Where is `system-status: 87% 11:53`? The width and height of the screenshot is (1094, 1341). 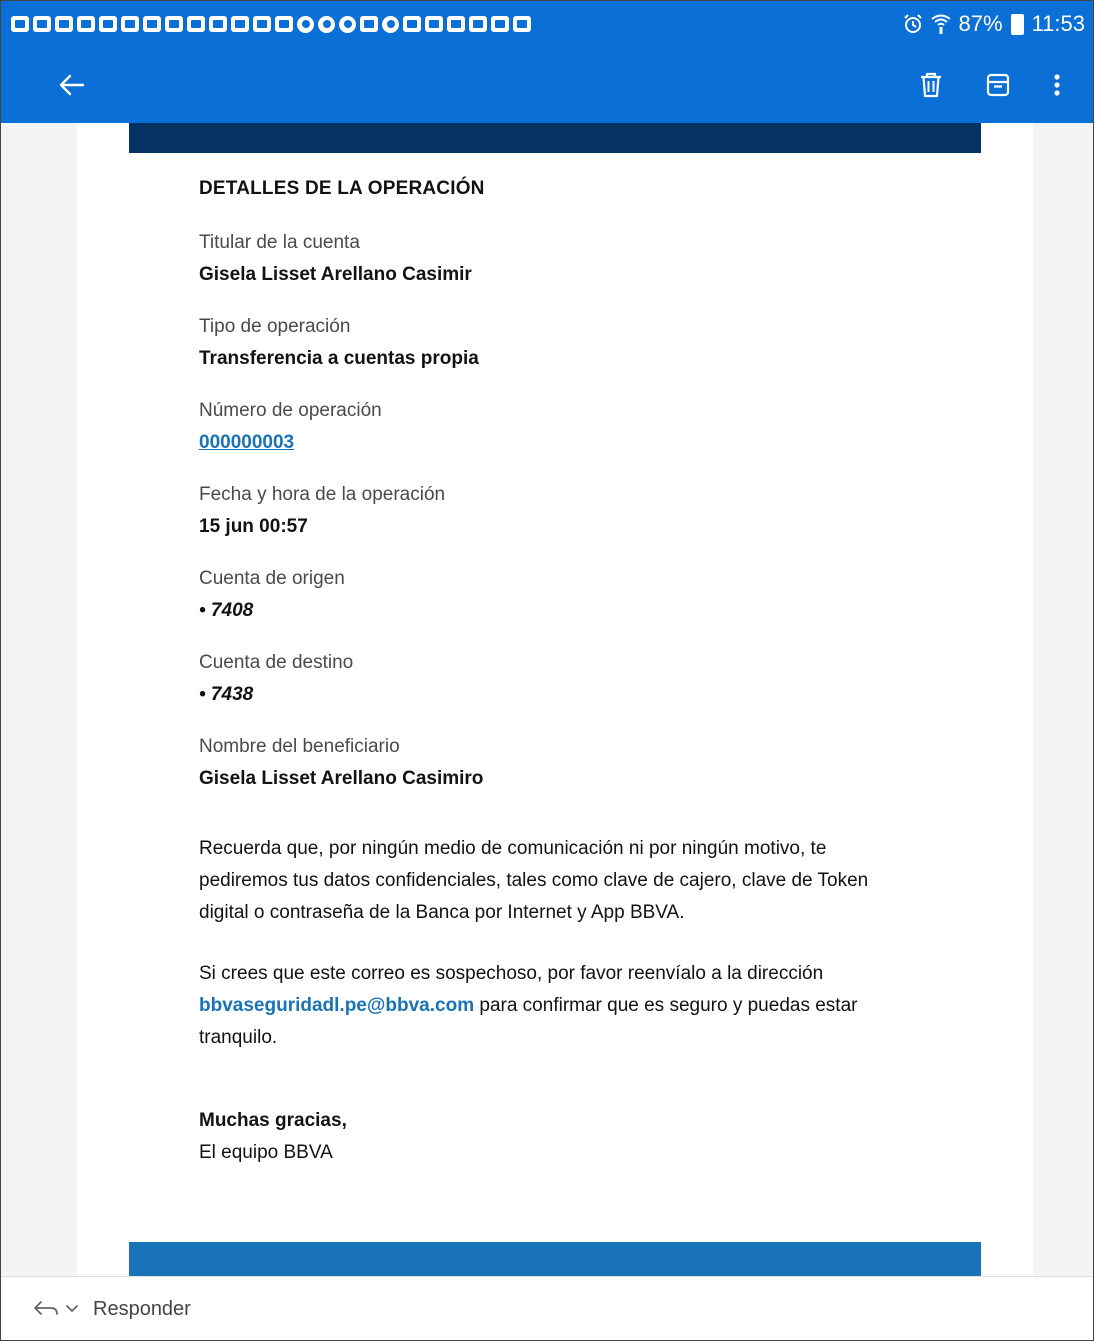
system-status: 87% 11:53 is located at coordinates (994, 24).